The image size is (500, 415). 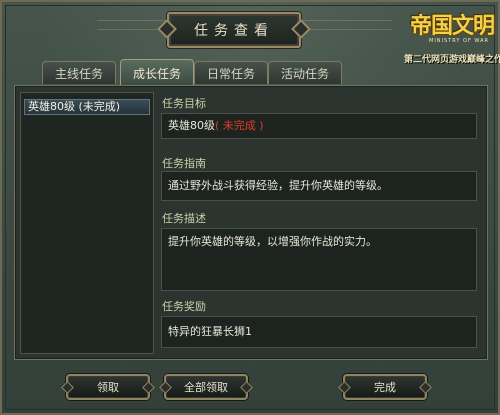 I want to click on reward-text: 特异的狂暴长狮1, so click(x=210, y=331).